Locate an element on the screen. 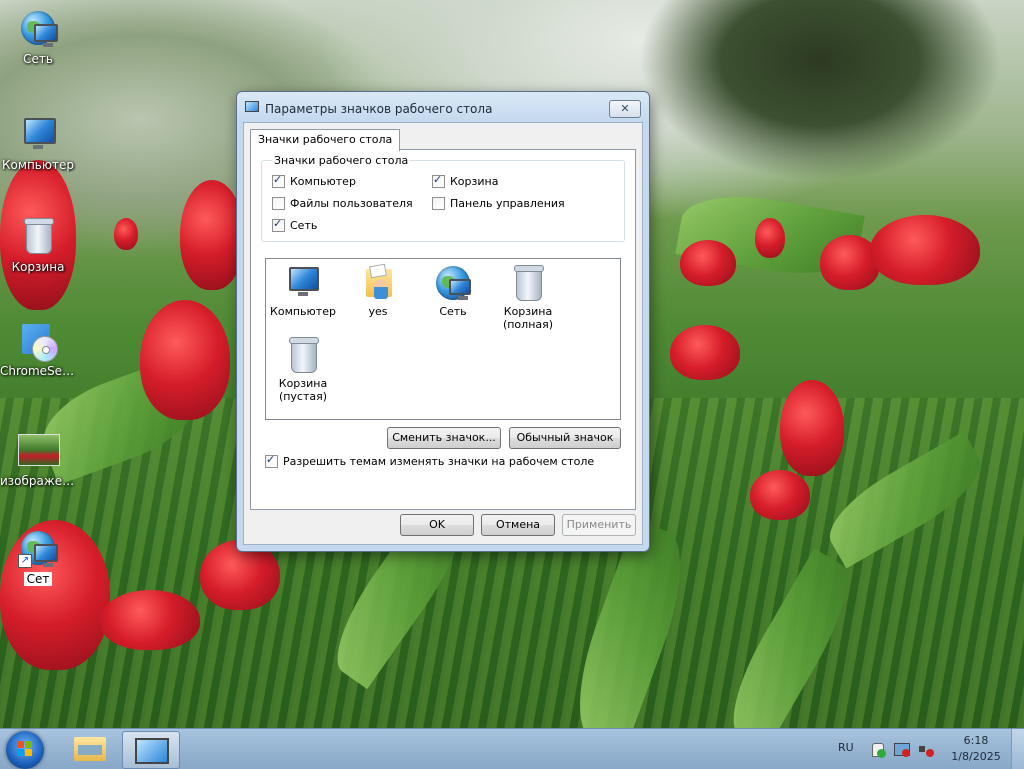  taskbar: RU 6:18 1/8/2025 is located at coordinates (512, 748).